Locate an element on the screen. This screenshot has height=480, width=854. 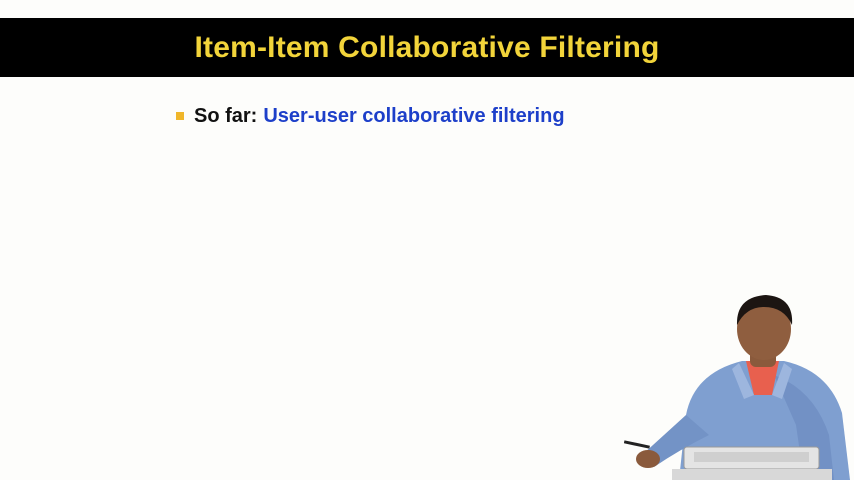
title-bar: Item-Item Collaborative Filtering is located at coordinates (427, 47).